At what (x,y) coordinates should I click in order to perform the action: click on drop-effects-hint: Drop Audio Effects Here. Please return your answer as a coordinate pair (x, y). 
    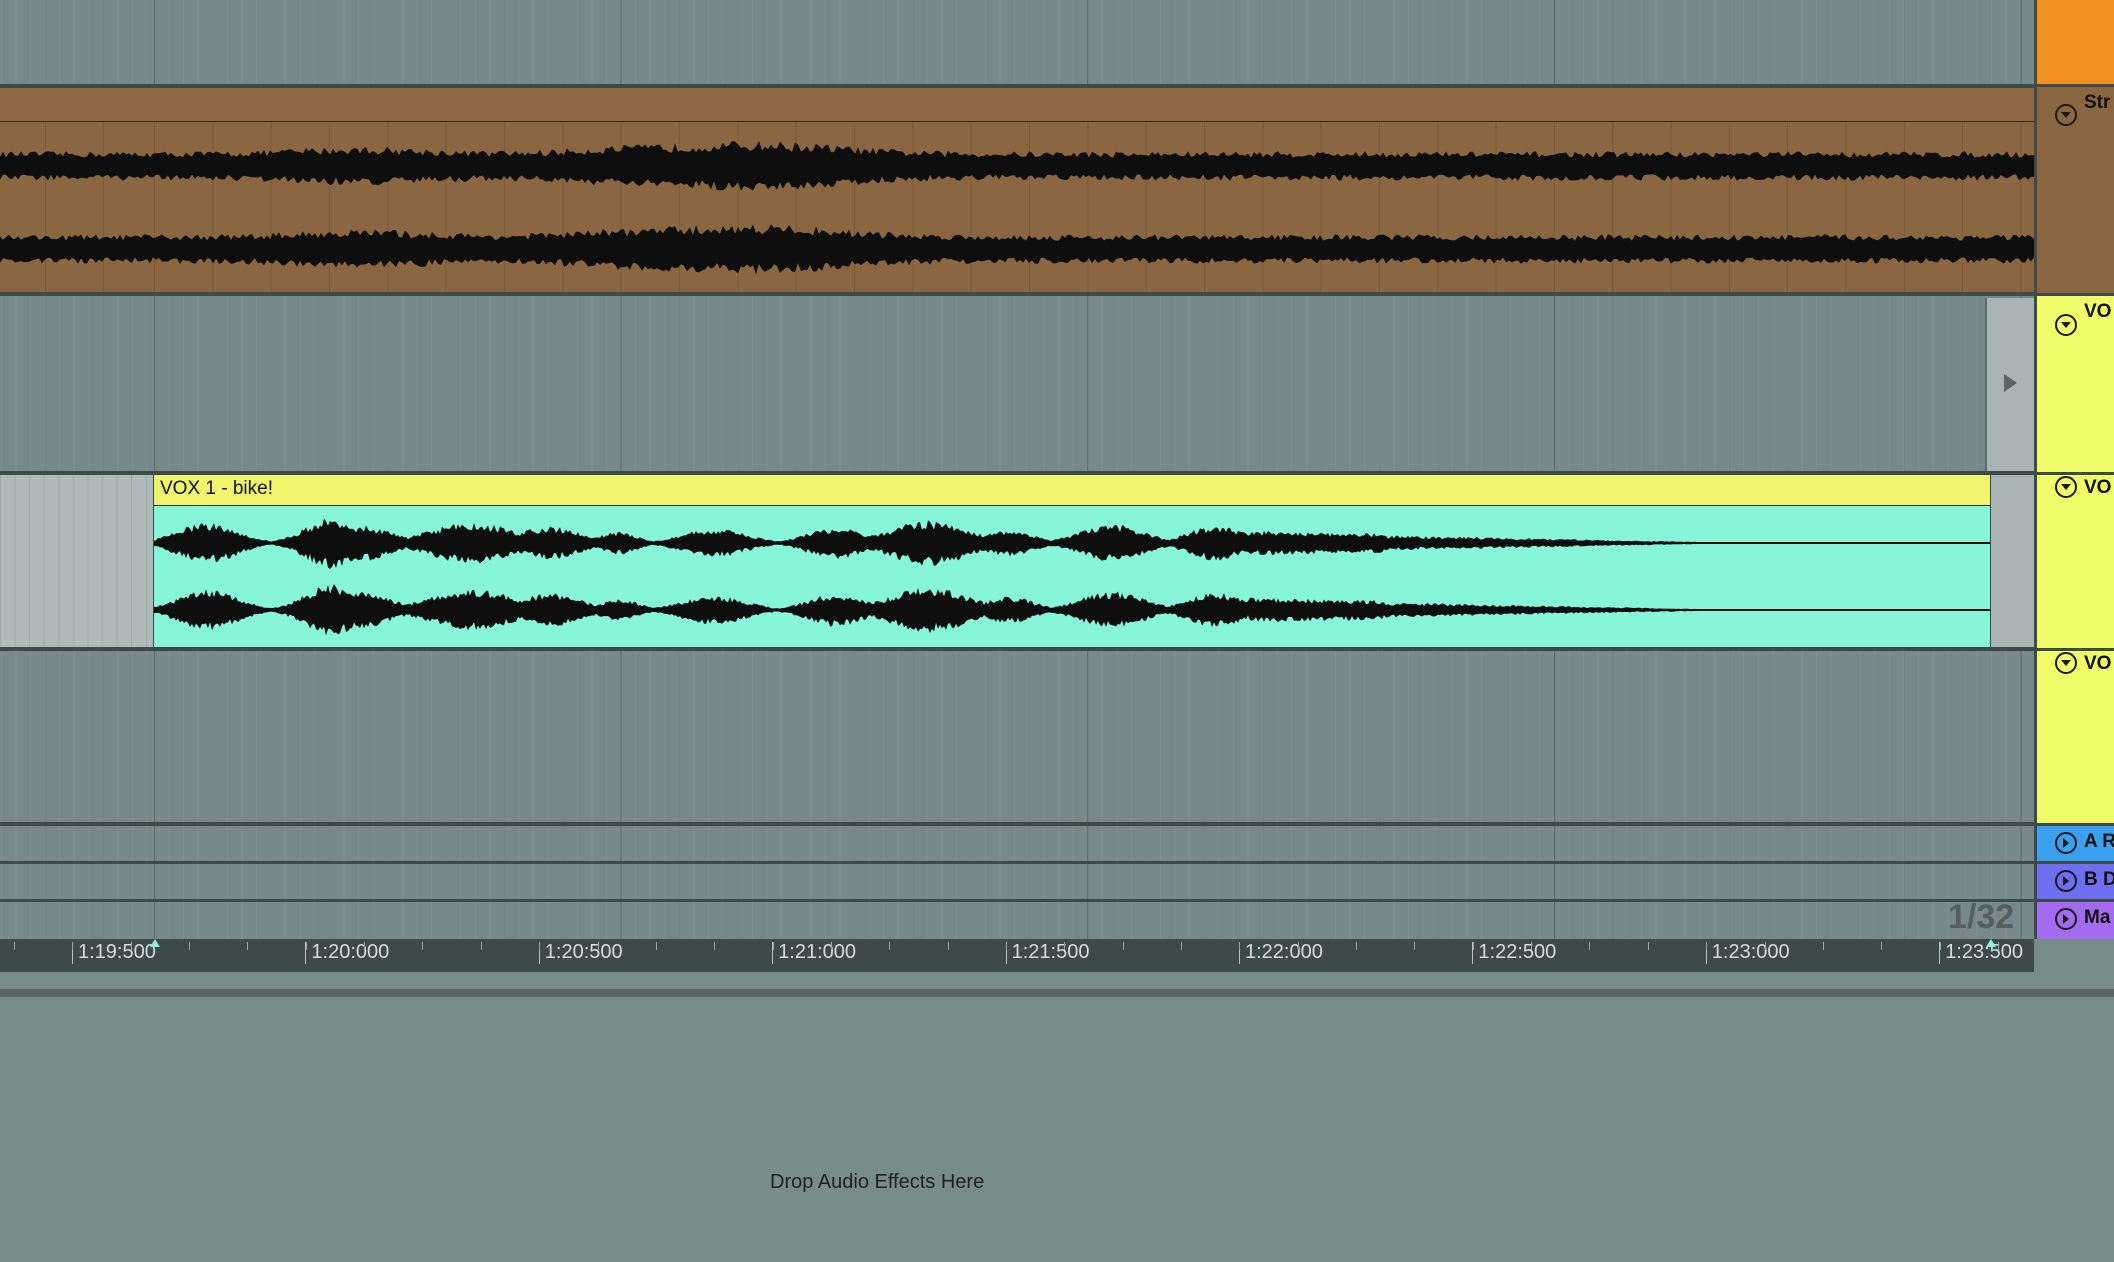
    Looking at the image, I should click on (877, 1182).